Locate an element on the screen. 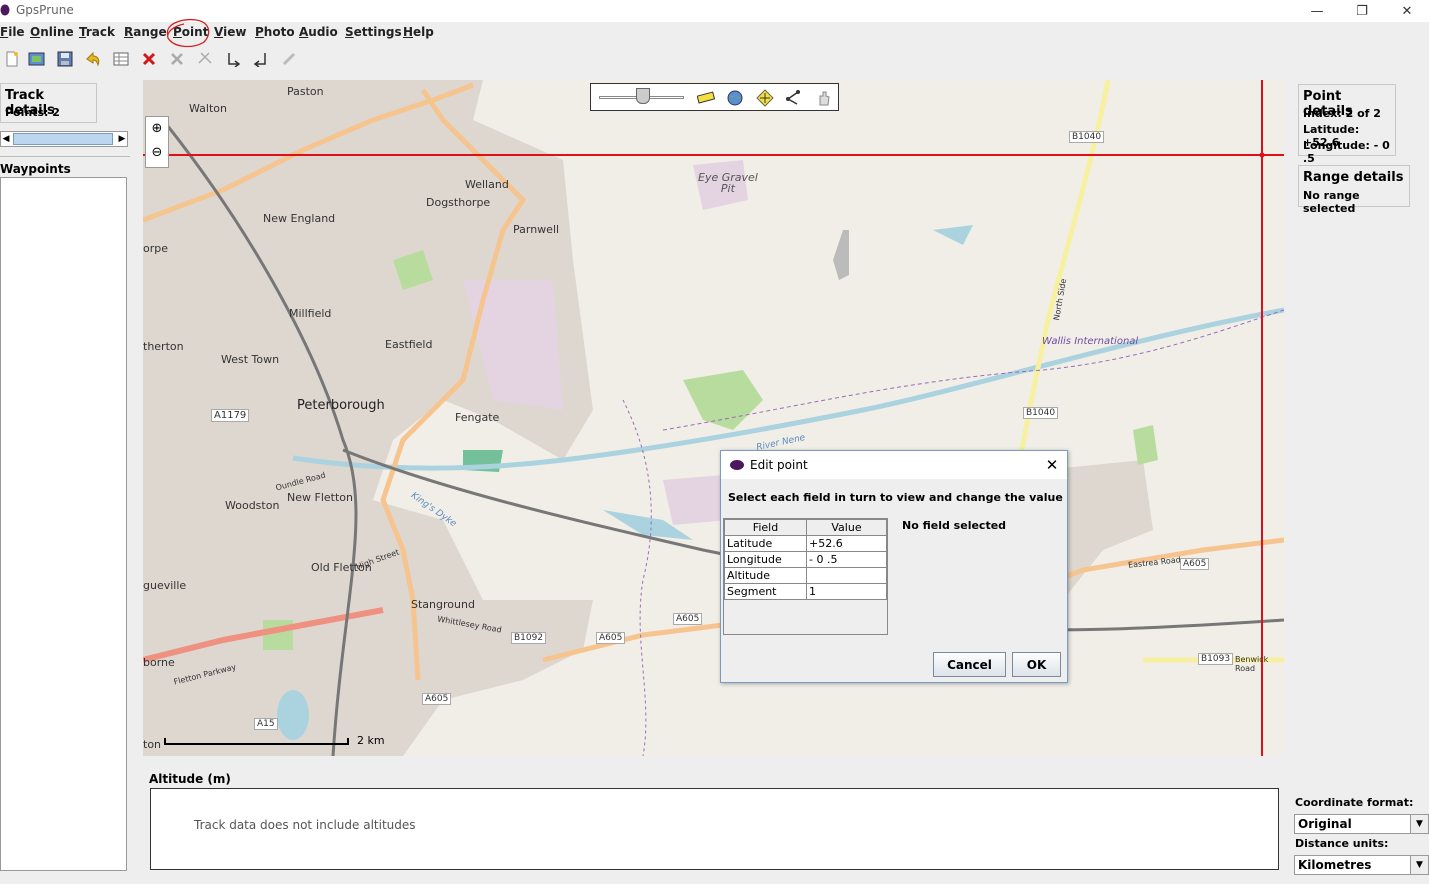  table-row: Latitude +52.6 is located at coordinates (805, 543).